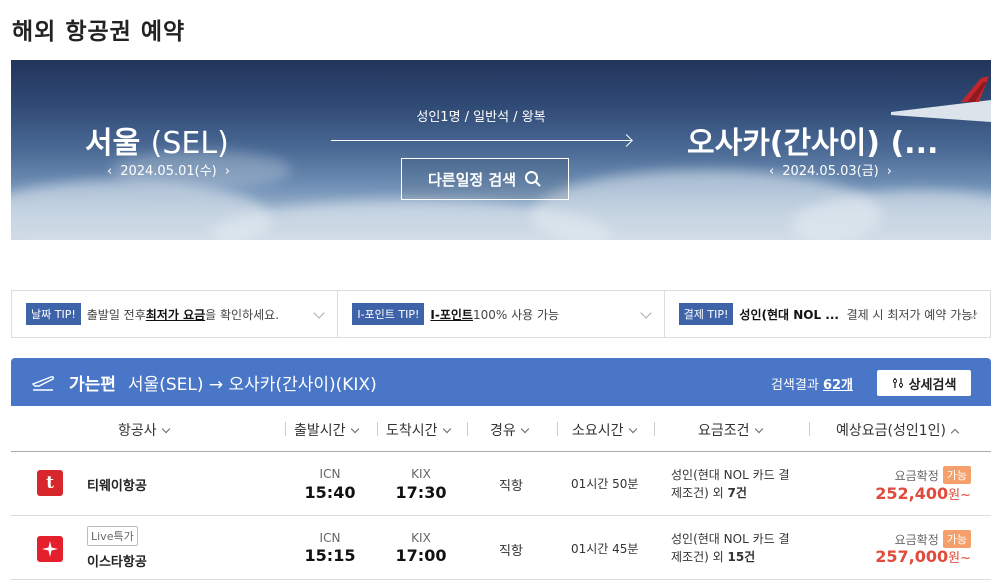 The width and height of the screenshot is (992, 584). What do you see at coordinates (117, 486) in the screenshot?
I see `airline-name: 티웨이항공` at bounding box center [117, 486].